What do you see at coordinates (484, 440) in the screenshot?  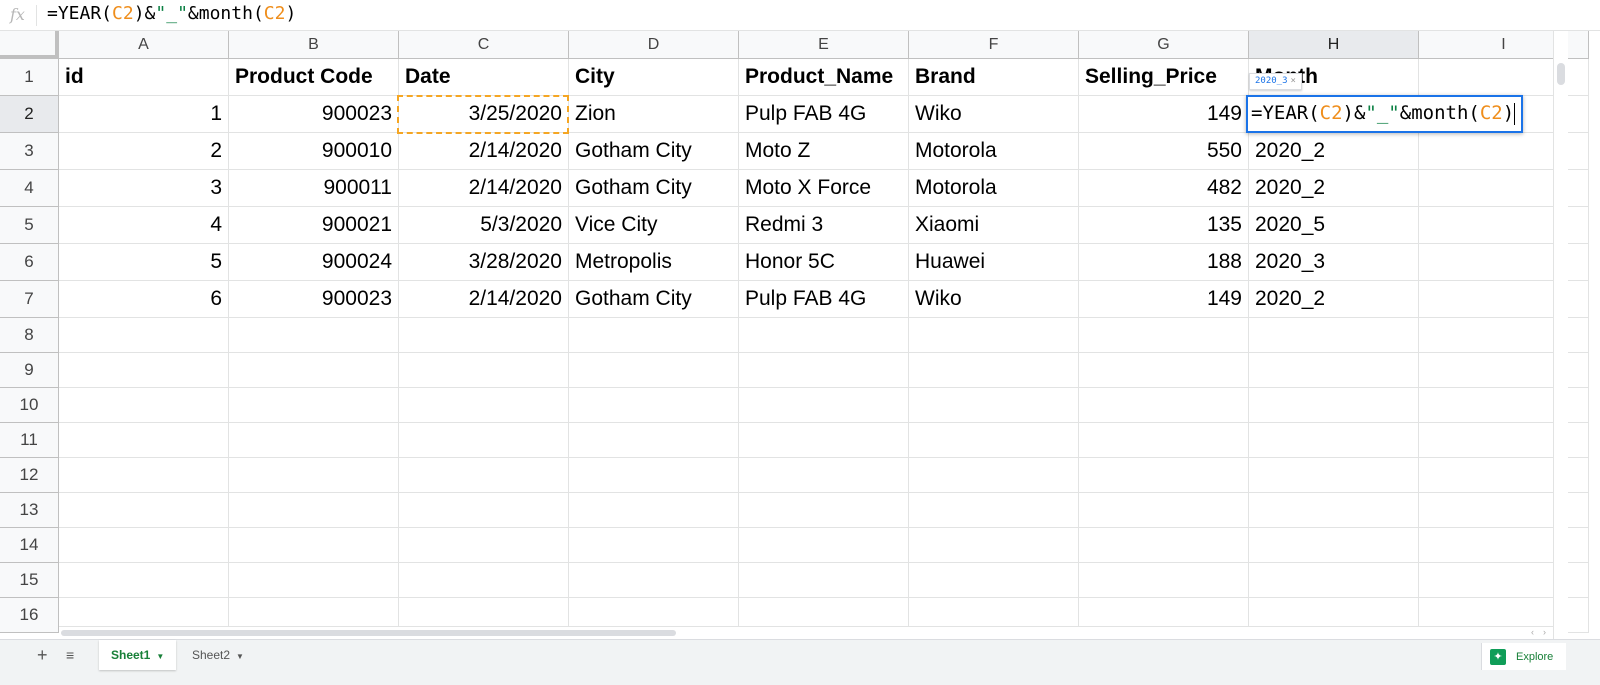 I see `cell-c11` at bounding box center [484, 440].